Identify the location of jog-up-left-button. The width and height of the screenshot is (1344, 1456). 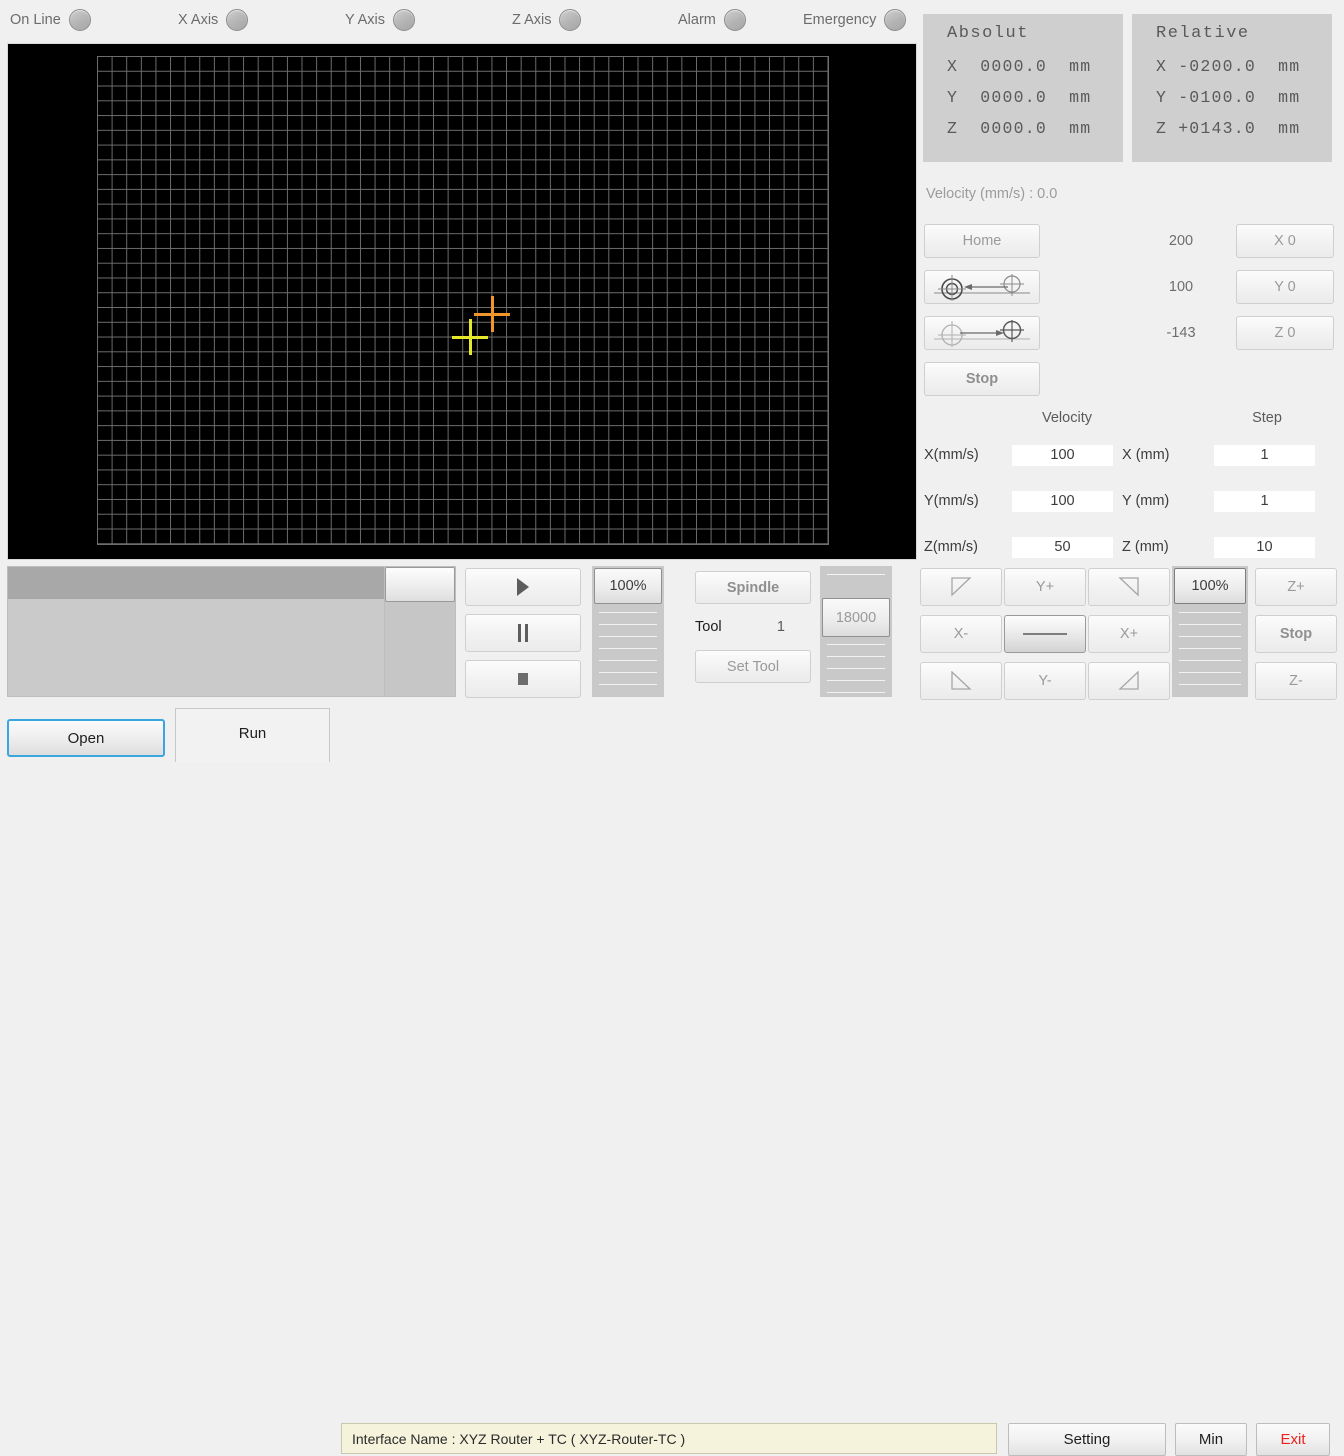
(961, 587).